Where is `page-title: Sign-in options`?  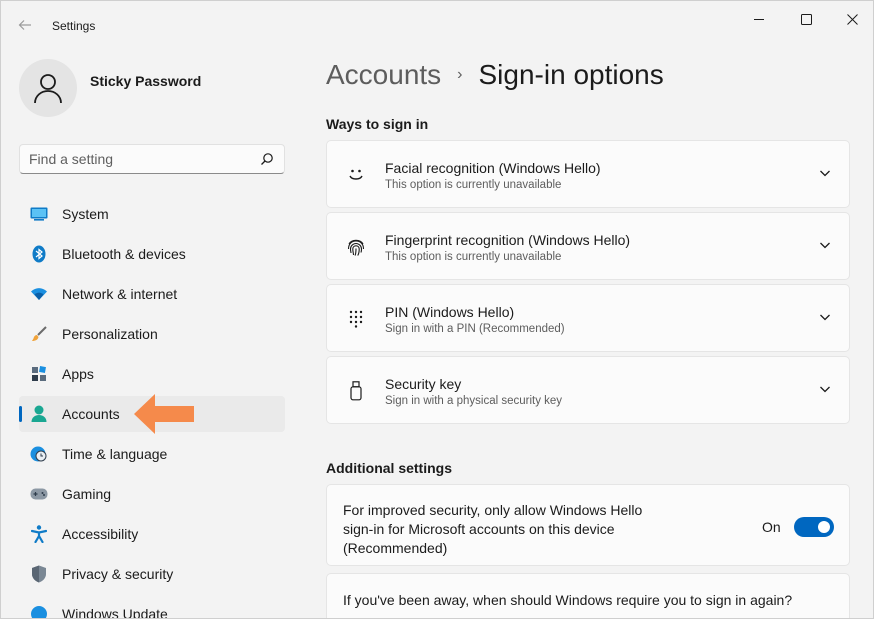
page-title: Sign-in options is located at coordinates (571, 74).